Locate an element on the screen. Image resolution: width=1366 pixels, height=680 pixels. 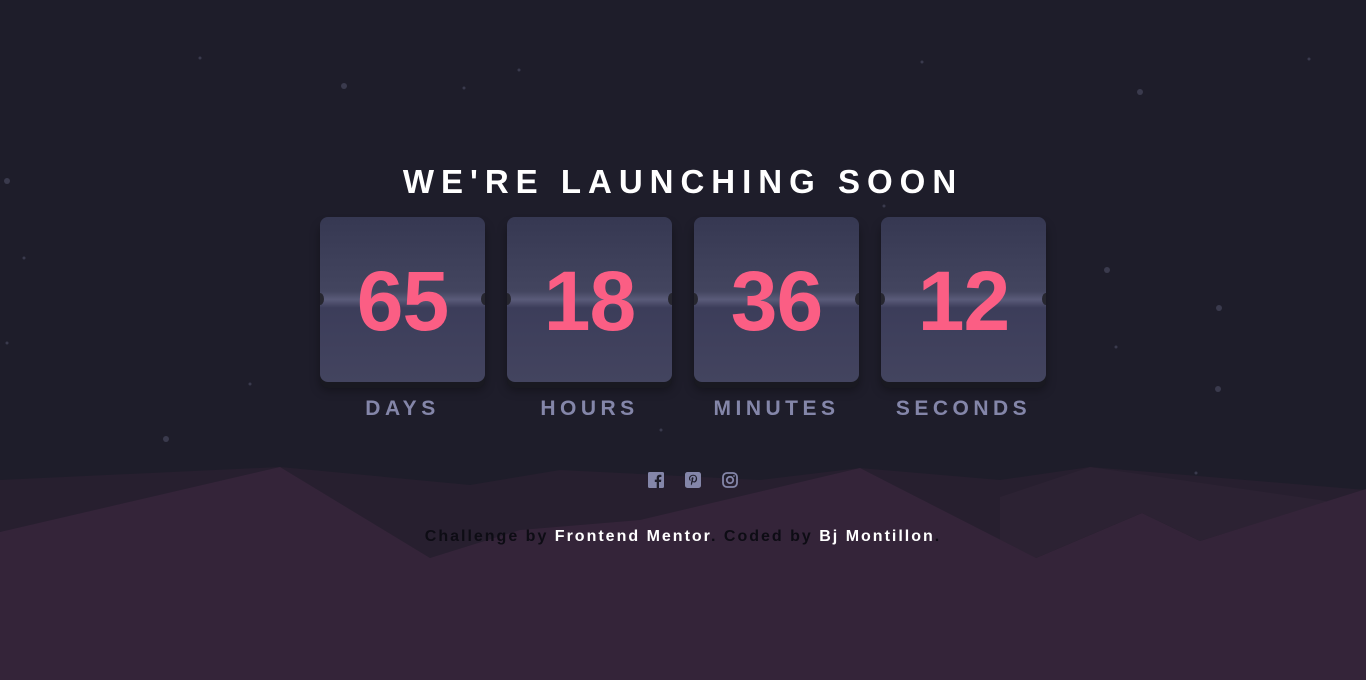
seconds-label: SECONDS is located at coordinates (963, 408).